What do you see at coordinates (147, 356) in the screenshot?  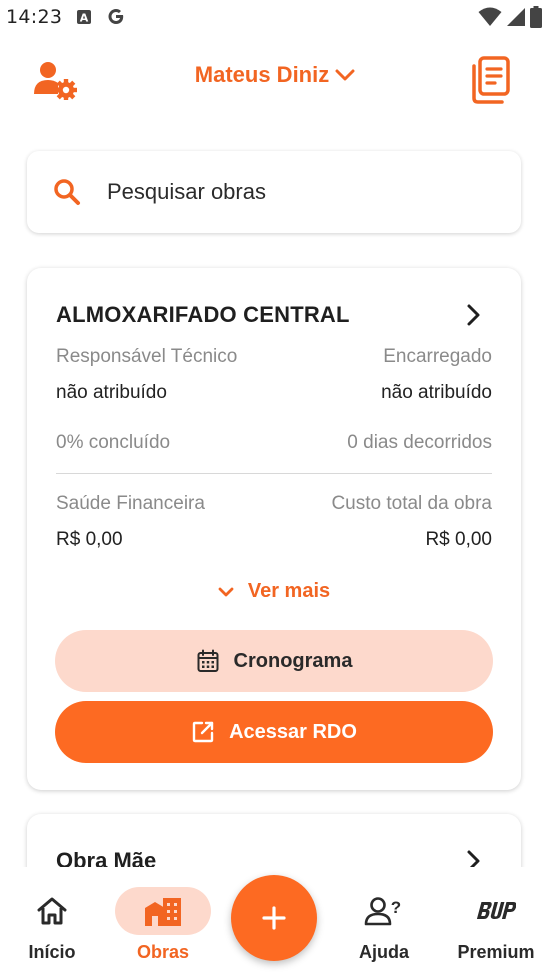 I see `responsavel-label: Responsável Técnico` at bounding box center [147, 356].